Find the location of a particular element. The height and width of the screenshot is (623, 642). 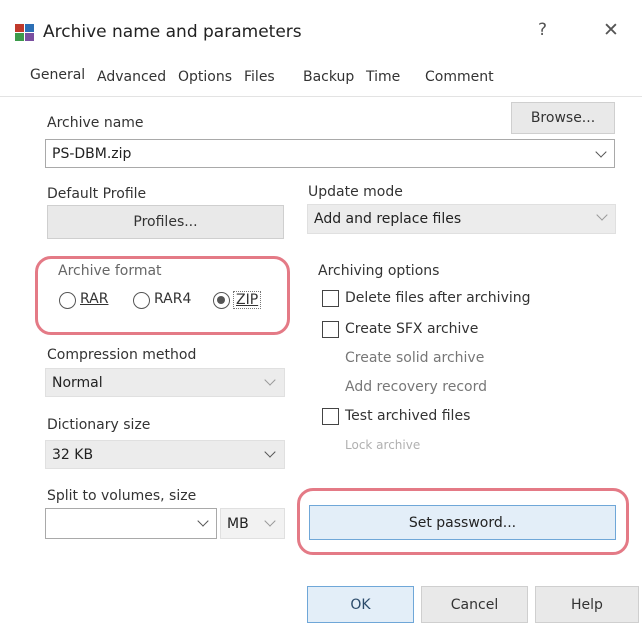

archive-name-field: PS-DBM.zip is located at coordinates (330, 153).